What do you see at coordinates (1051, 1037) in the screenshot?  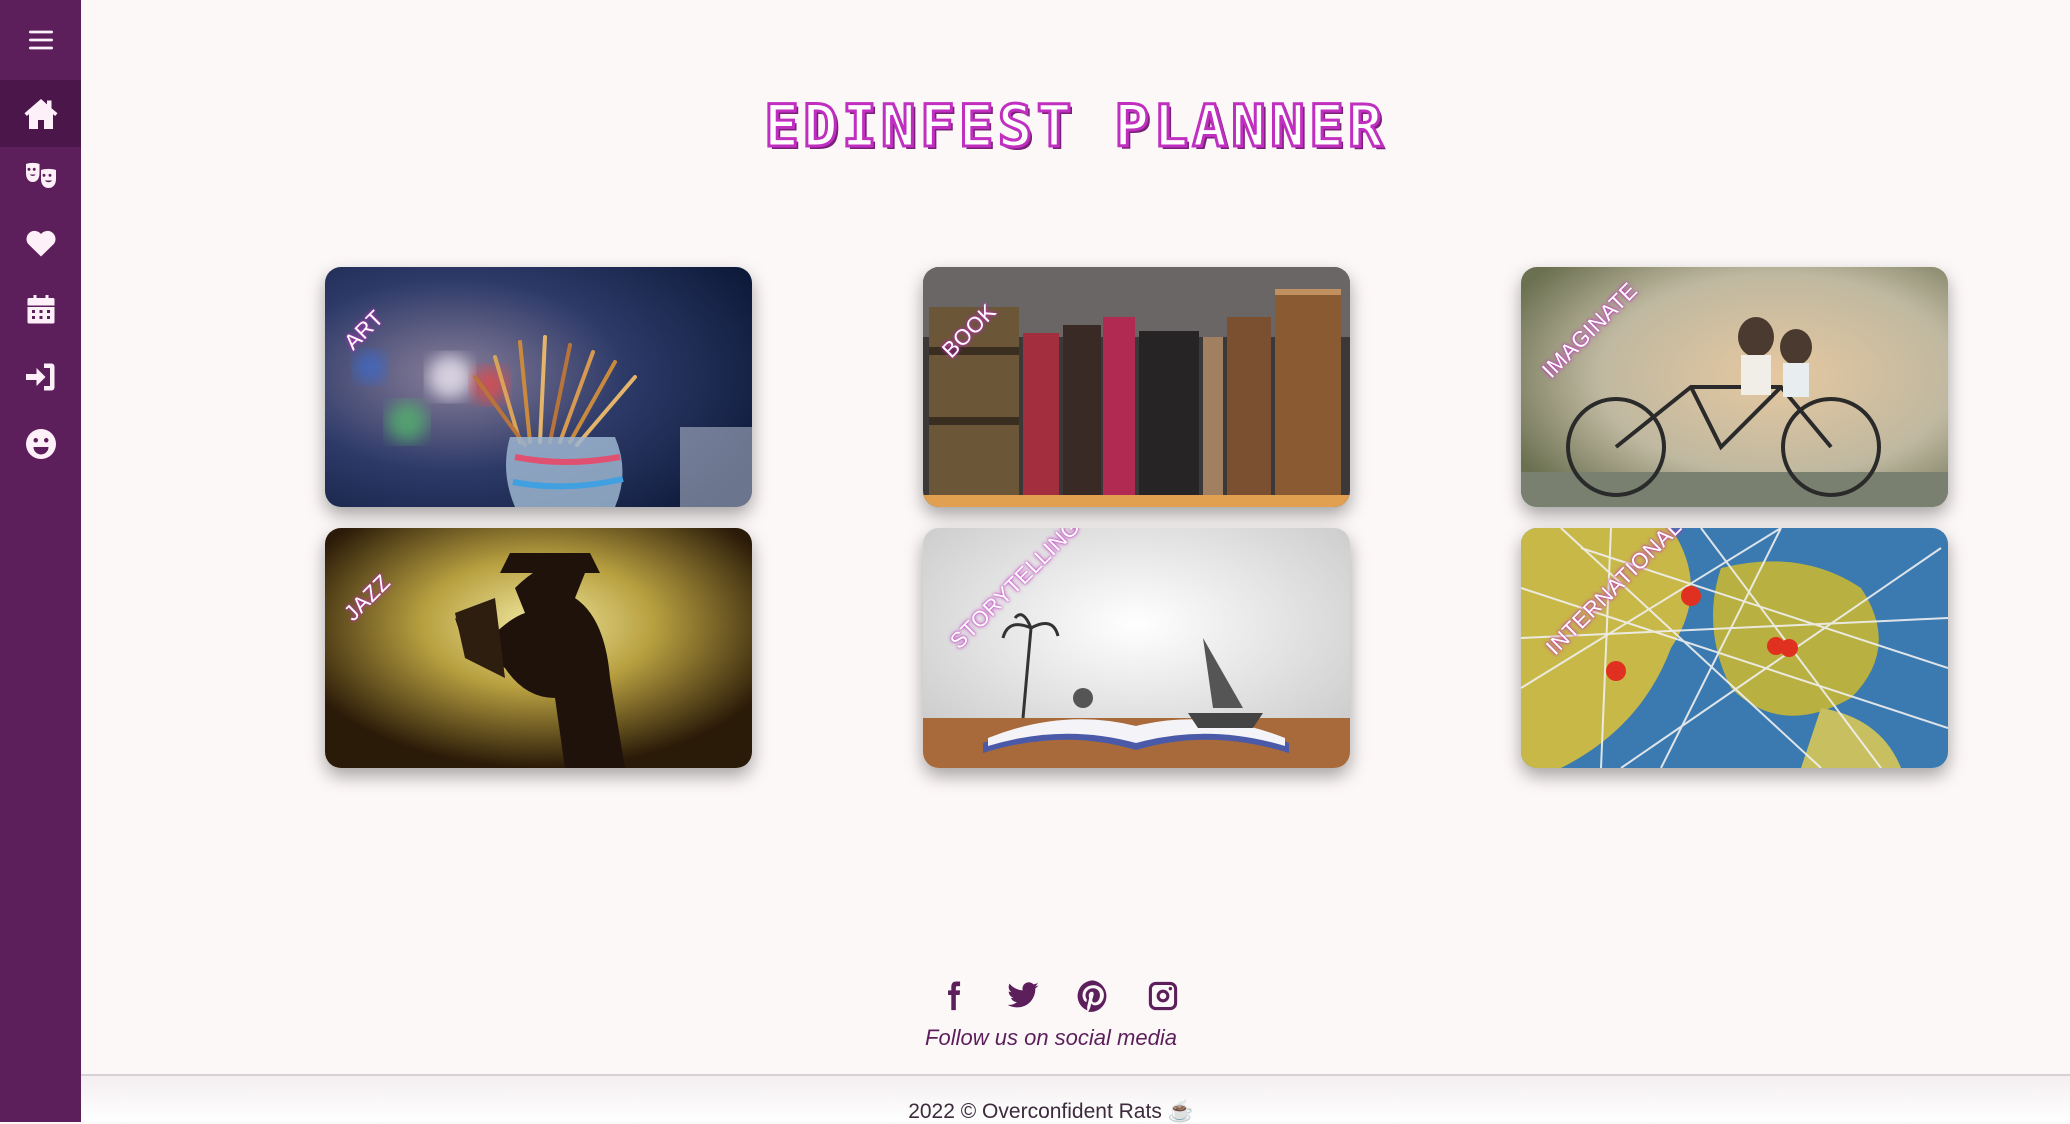 I see `follow-text: Follow us on social media` at bounding box center [1051, 1037].